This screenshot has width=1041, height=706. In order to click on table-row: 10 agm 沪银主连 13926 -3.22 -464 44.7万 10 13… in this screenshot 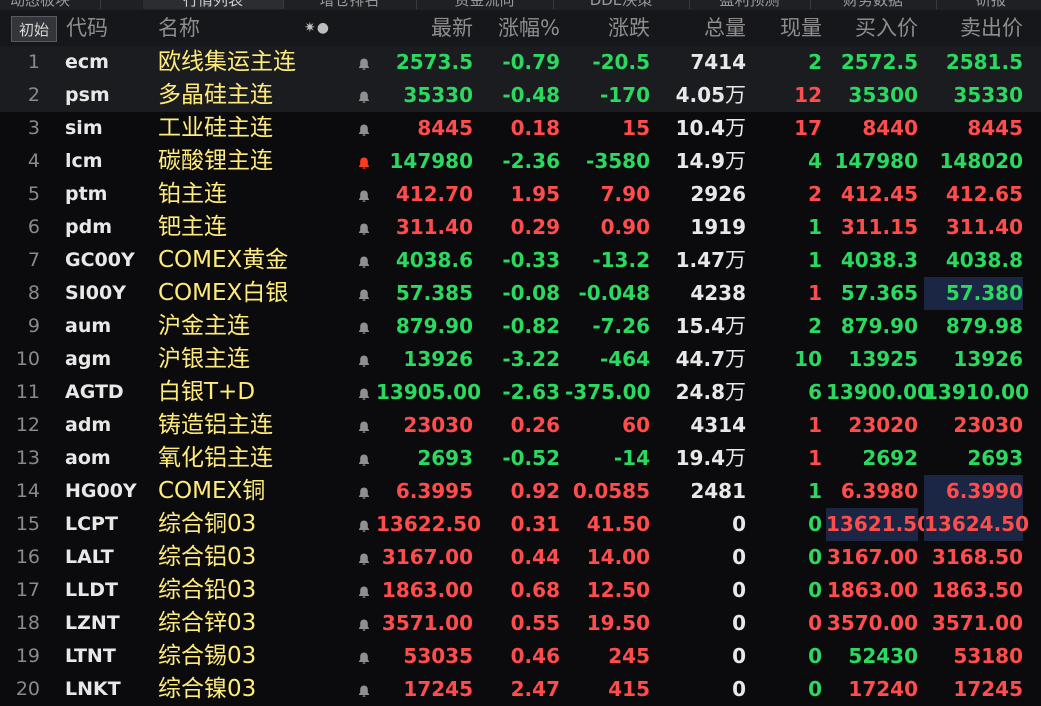, I will do `click(520, 359)`.